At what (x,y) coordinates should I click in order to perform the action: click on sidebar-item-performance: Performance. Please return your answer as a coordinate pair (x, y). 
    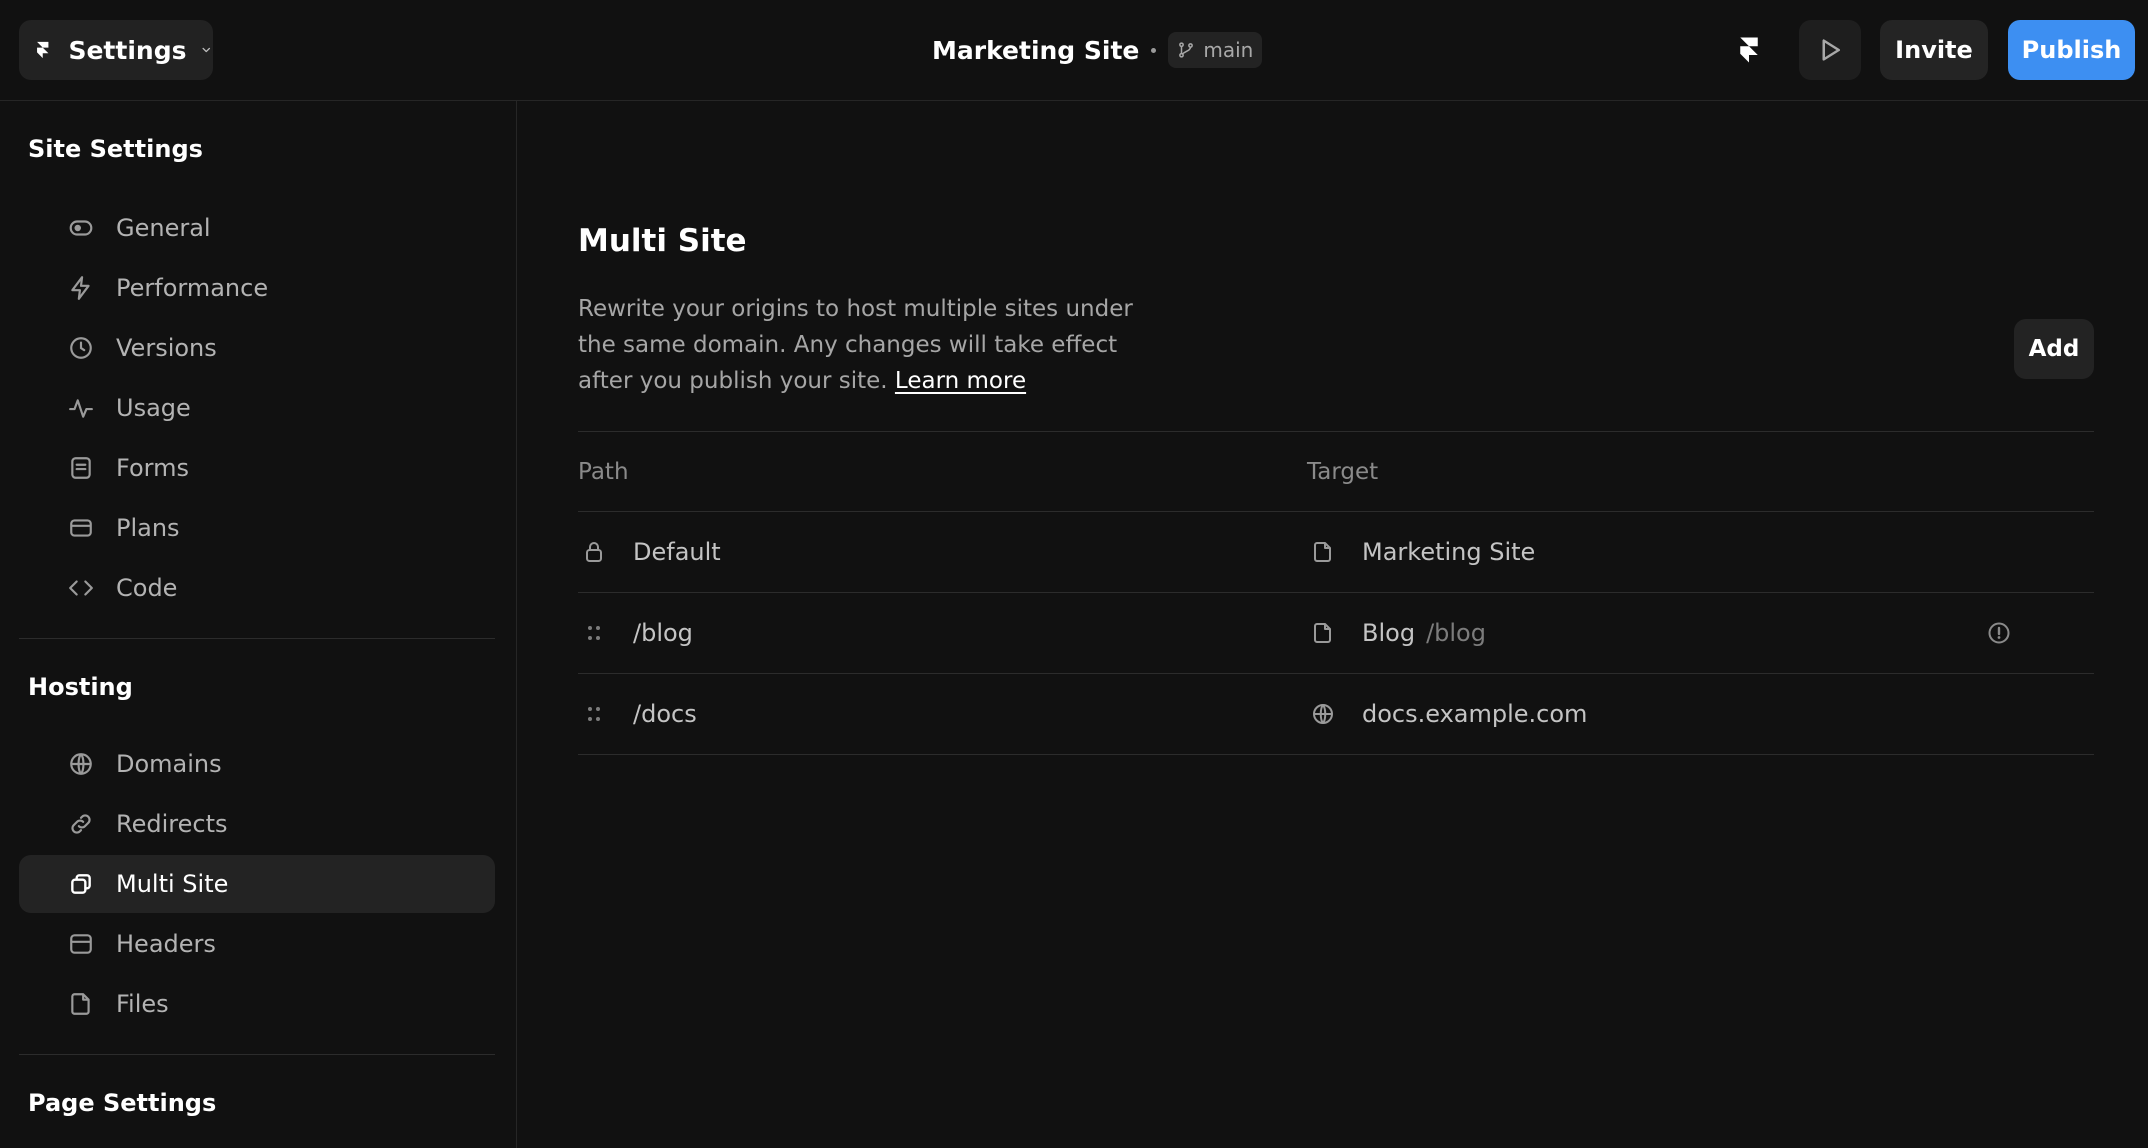
    Looking at the image, I should click on (257, 288).